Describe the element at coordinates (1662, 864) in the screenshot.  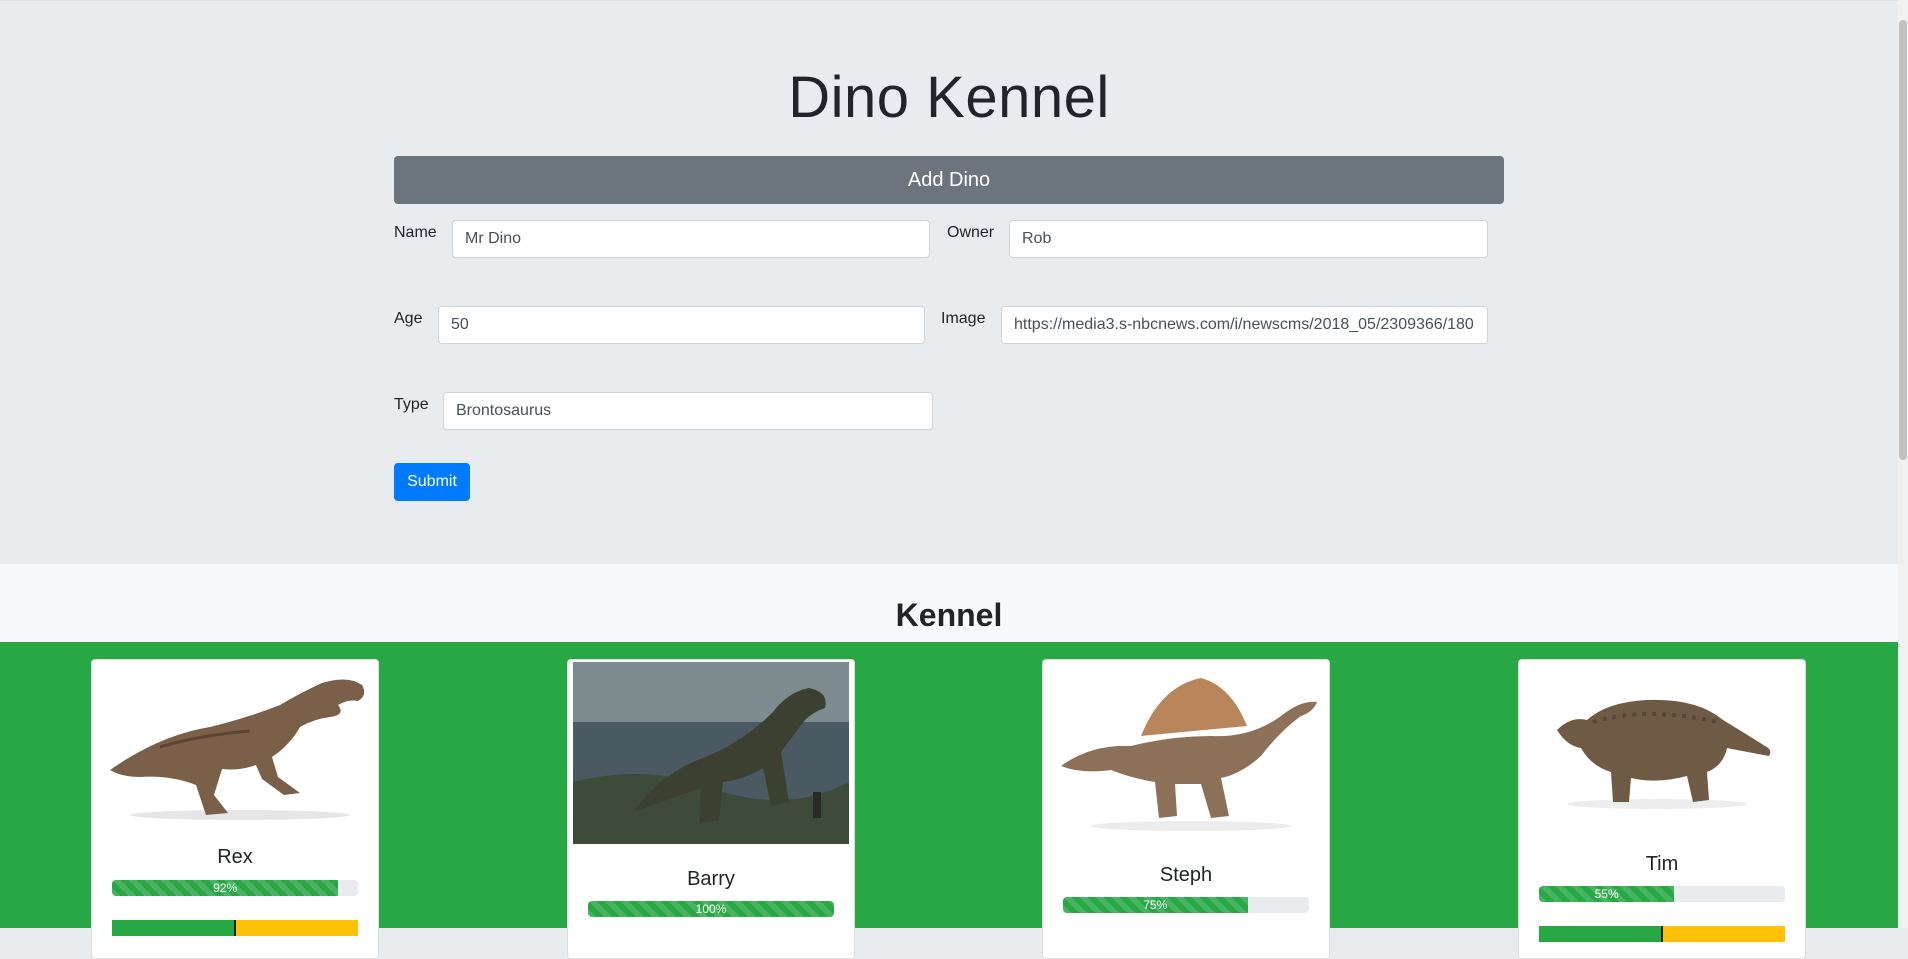
I see `dino-name: Tim` at that location.